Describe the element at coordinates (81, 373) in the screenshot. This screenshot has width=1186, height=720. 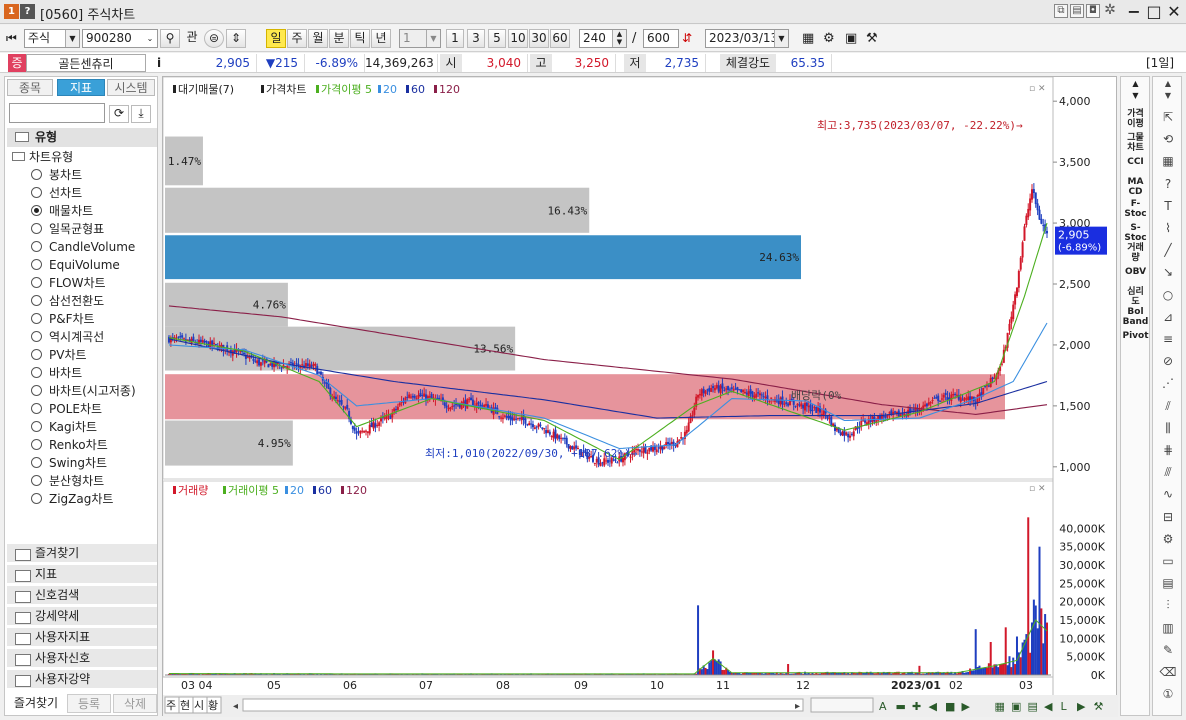
I see `chart-type-item: 바차트` at that location.